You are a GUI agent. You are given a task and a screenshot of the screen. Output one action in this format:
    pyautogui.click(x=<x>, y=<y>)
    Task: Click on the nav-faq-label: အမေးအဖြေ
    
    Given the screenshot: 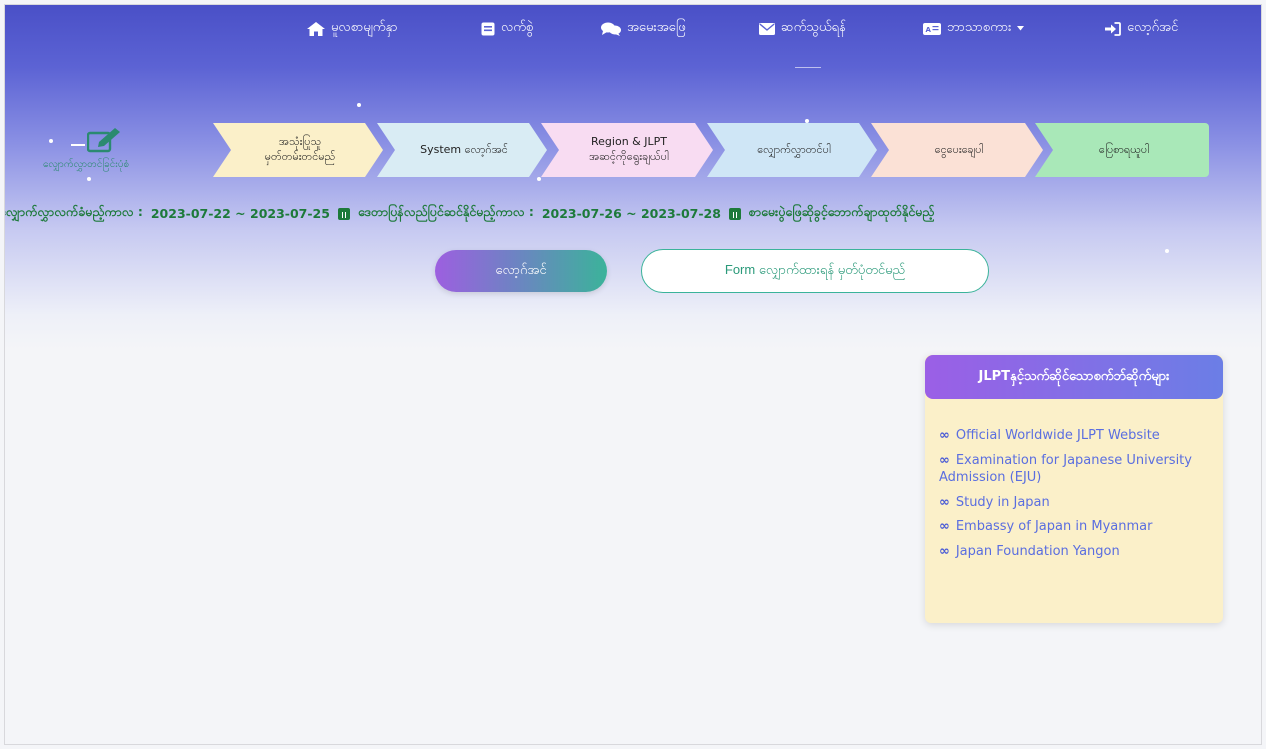 What is the action you would take?
    pyautogui.click(x=656, y=27)
    